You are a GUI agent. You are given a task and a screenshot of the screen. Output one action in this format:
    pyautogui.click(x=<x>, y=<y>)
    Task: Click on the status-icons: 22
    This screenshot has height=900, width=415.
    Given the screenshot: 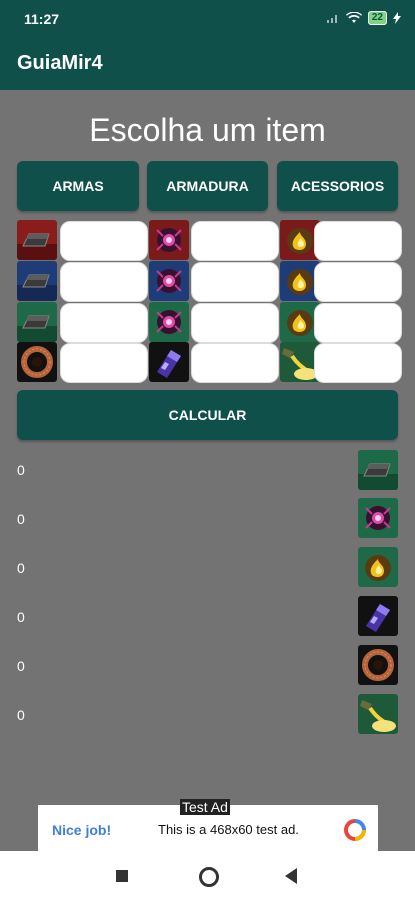 What is the action you would take?
    pyautogui.click(x=363, y=18)
    